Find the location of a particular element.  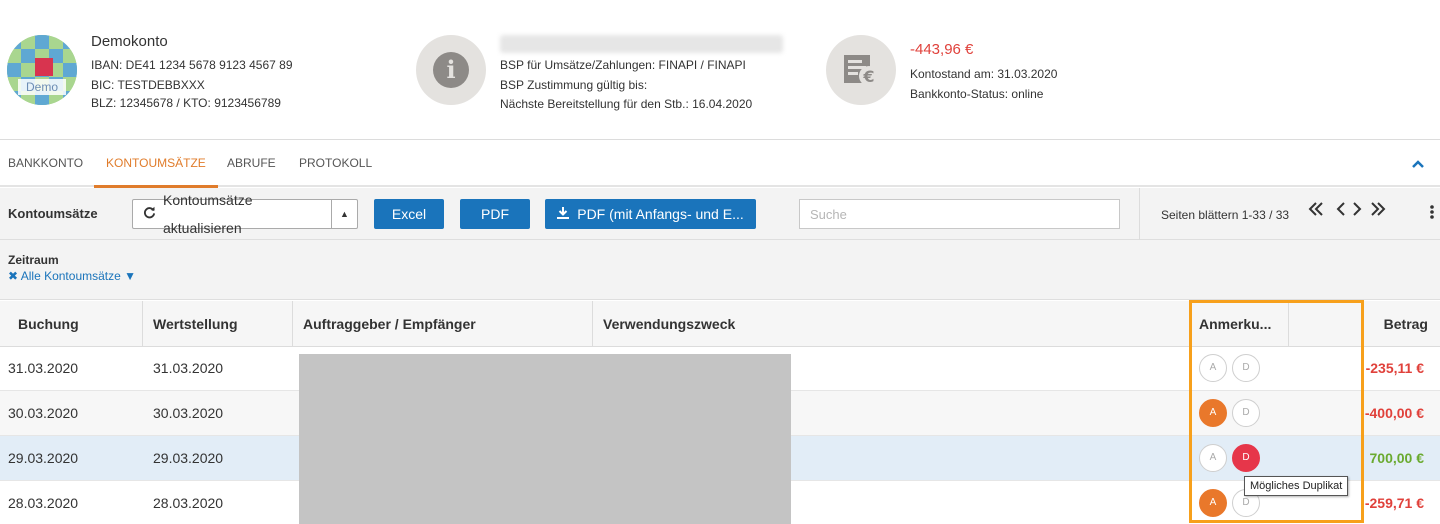

refresh-label: Kontoumsätze aktualisieren is located at coordinates (208, 214).